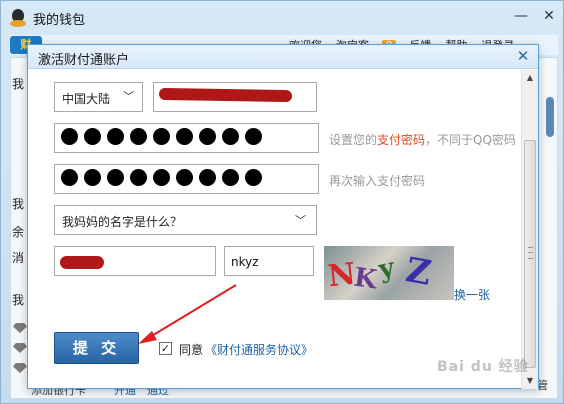 This screenshot has width=564, height=404. I want to click on confirm-password-input, so click(186, 179).